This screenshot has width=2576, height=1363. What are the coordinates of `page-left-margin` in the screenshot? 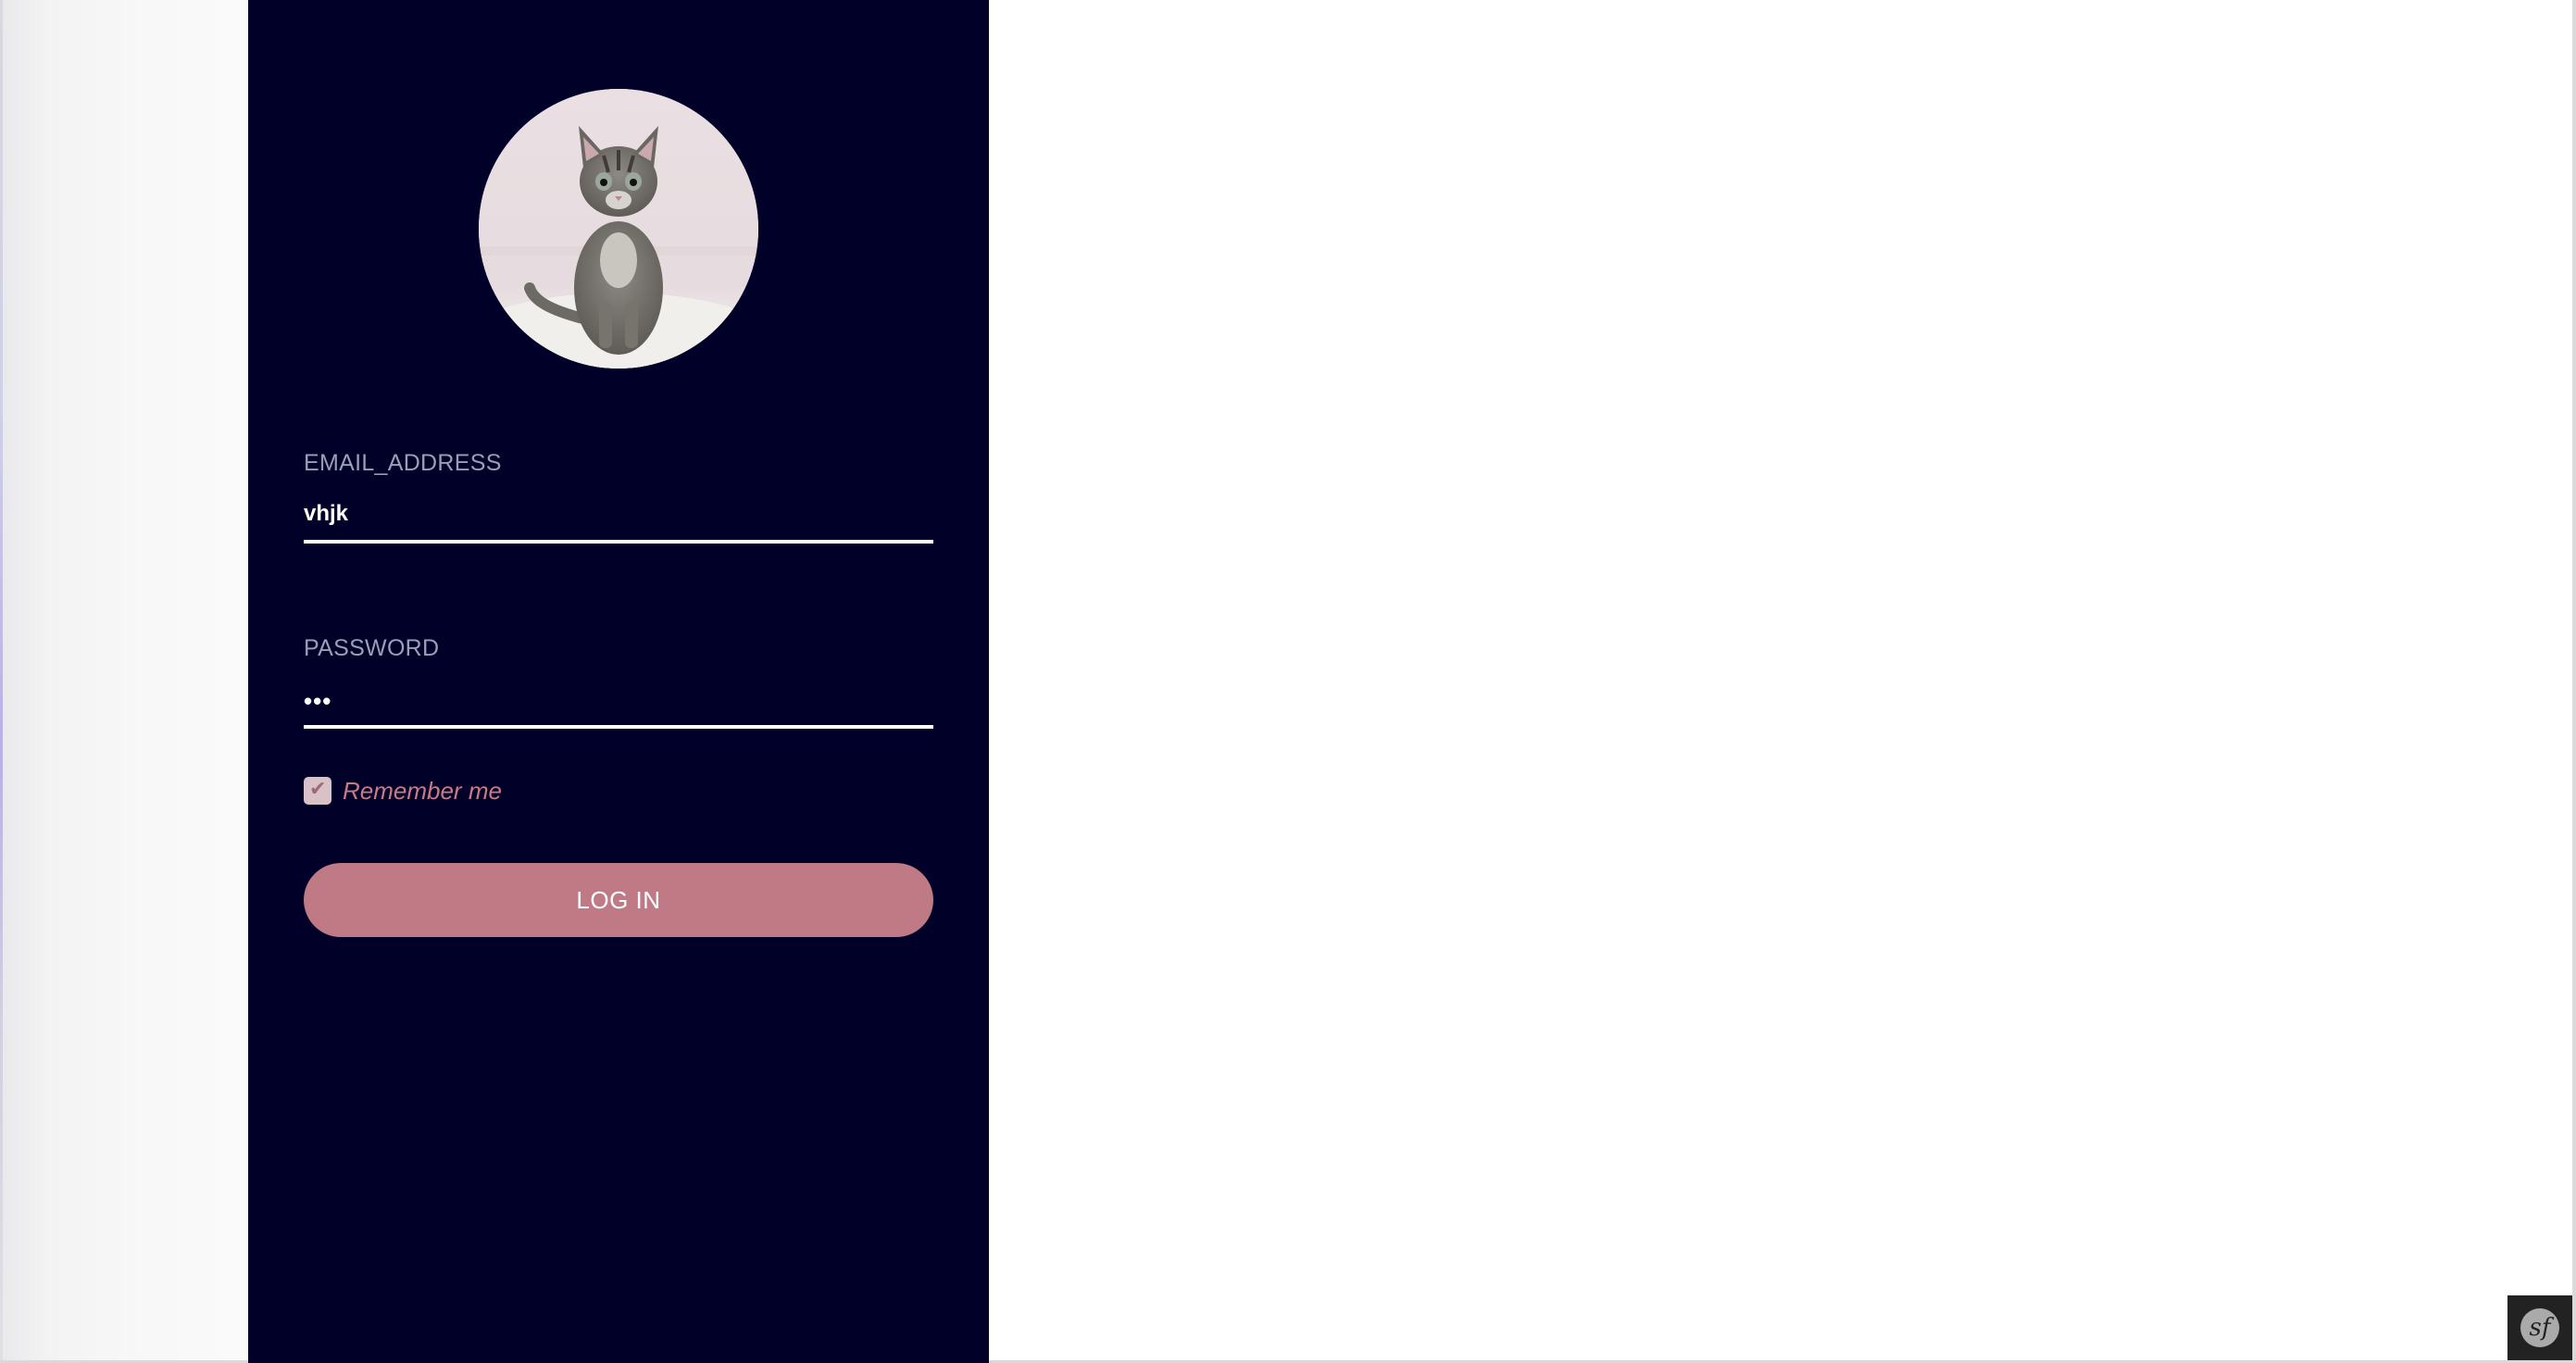 It's located at (124, 681).